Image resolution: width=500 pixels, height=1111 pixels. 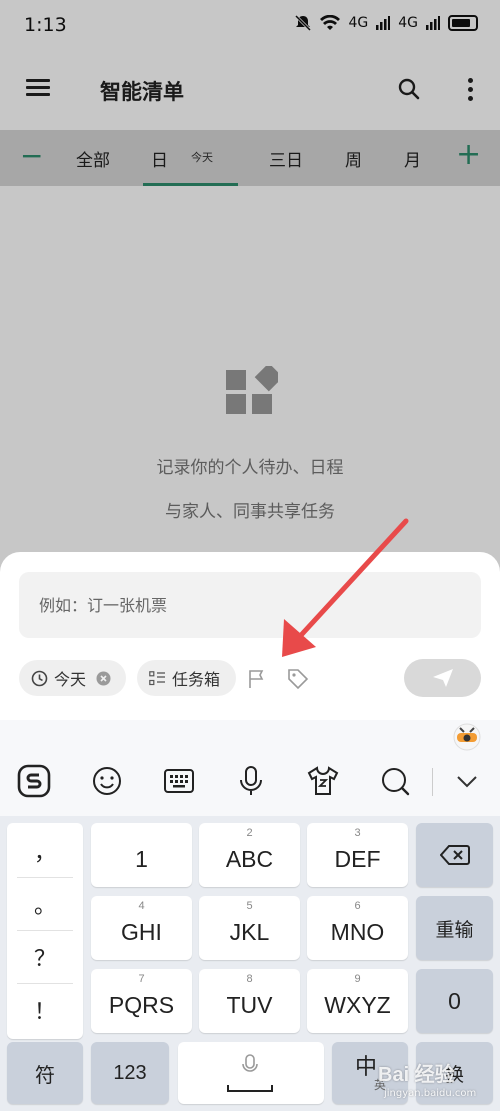 What do you see at coordinates (250, 1088) in the screenshot?
I see `space-bar-glyph` at bounding box center [250, 1088].